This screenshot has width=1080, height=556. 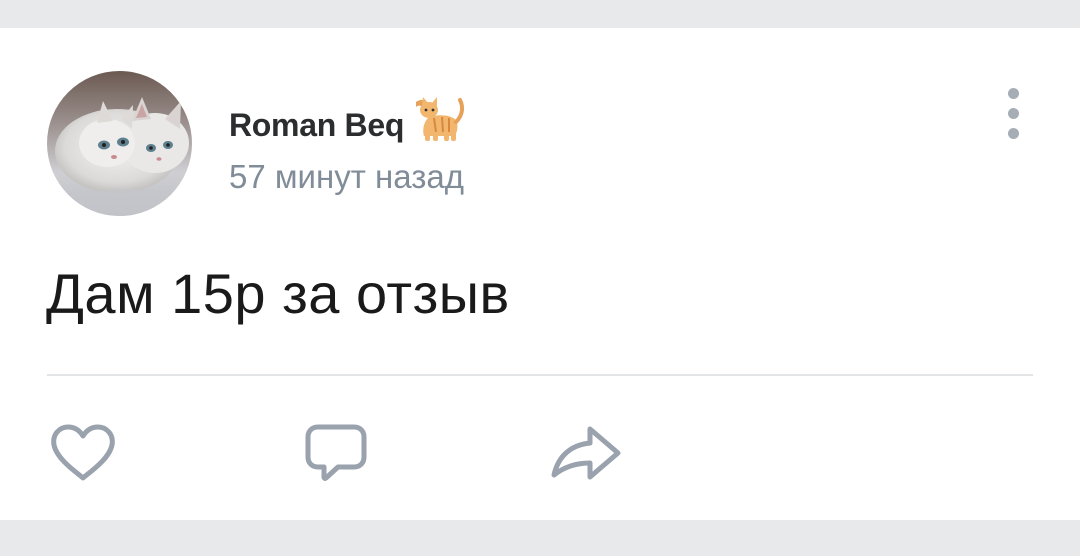 I want to click on comment-button, so click(x=336, y=453).